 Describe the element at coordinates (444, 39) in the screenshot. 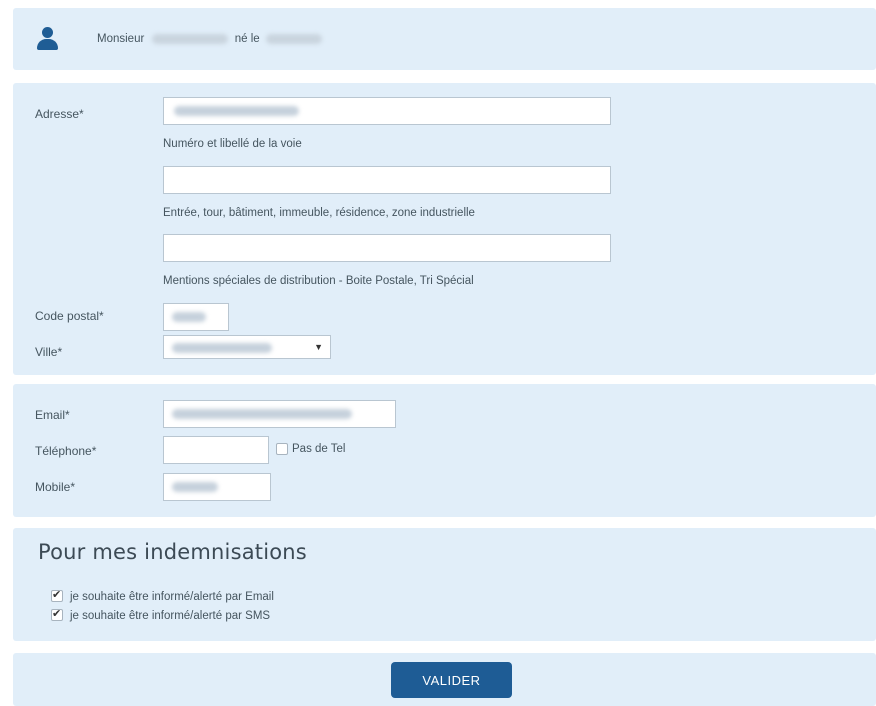

I see `person-panel: Monsieur né le` at that location.